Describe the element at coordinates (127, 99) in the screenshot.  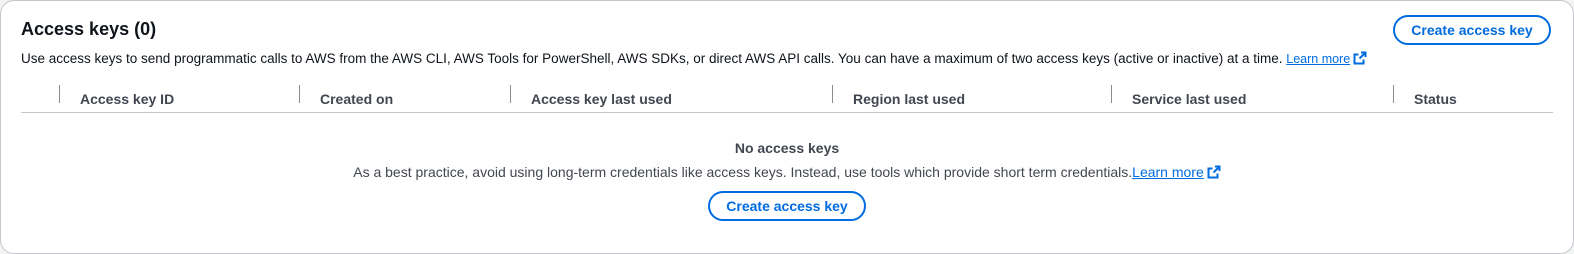
I see `column-header-access-key-id: Access key ID` at that location.